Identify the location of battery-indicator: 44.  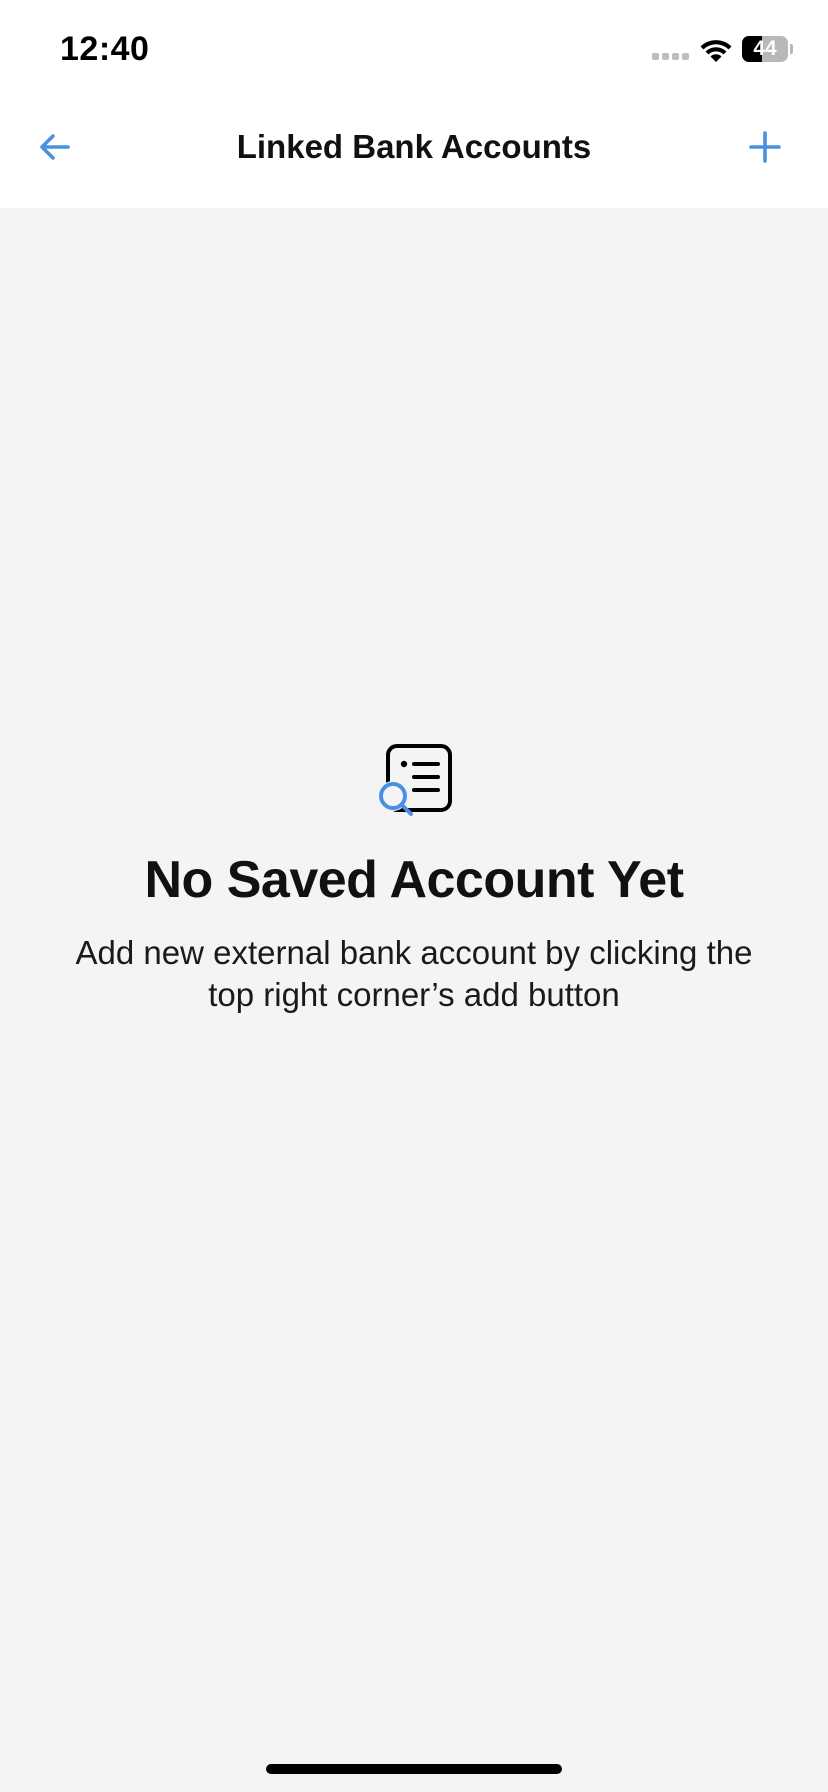
(767, 49).